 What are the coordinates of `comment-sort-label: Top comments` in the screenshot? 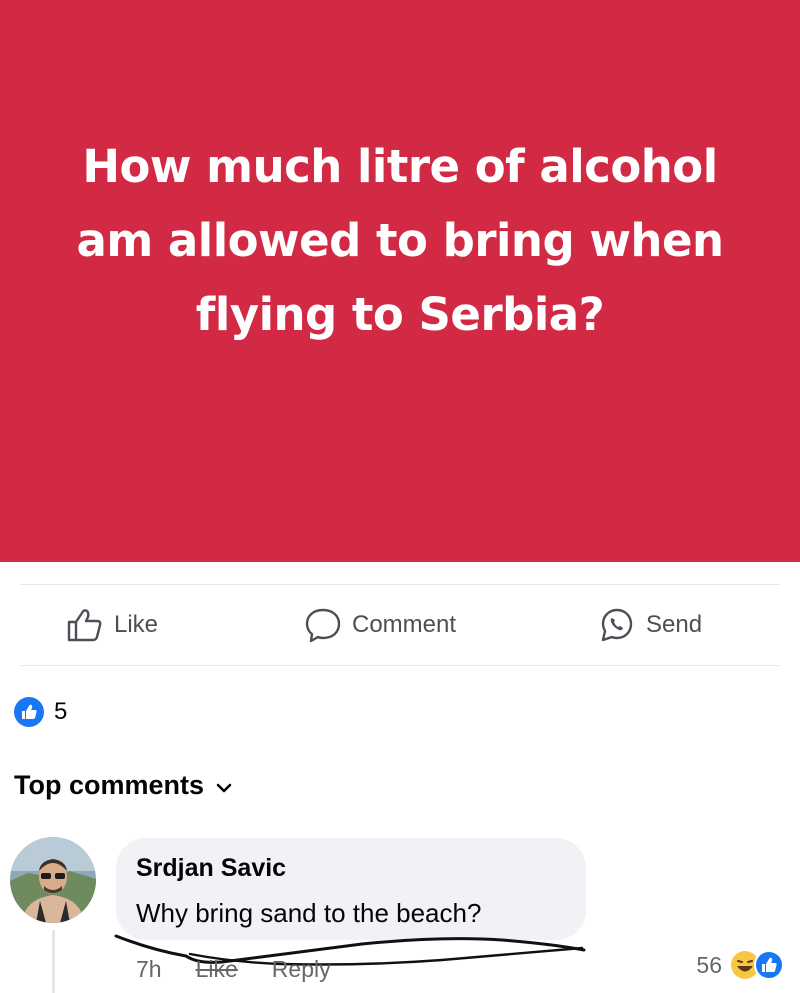 It's located at (109, 785).